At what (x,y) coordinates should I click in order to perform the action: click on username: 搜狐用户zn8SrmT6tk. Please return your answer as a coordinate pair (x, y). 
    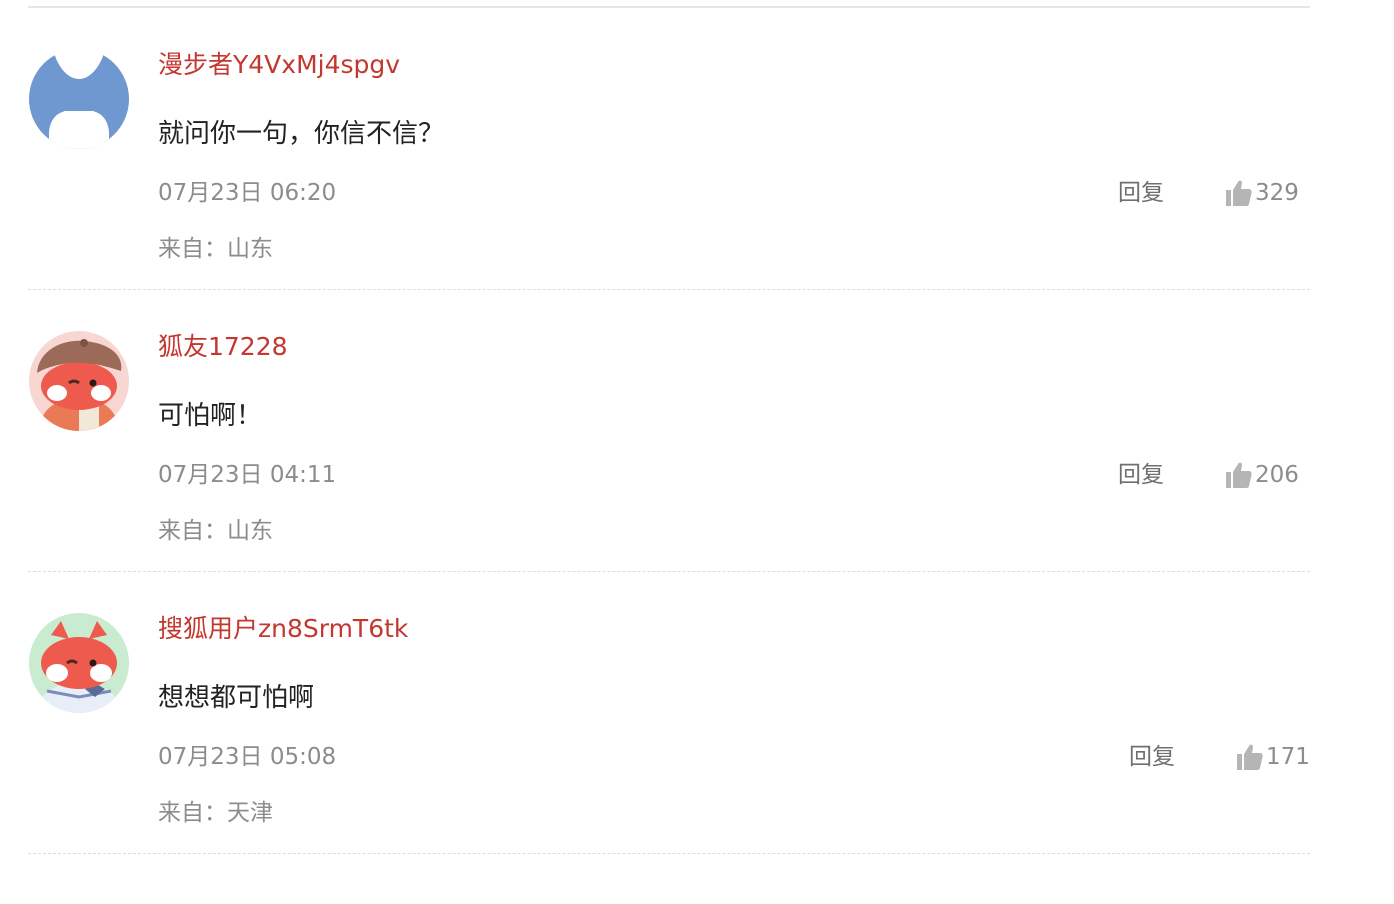
    Looking at the image, I should click on (283, 629).